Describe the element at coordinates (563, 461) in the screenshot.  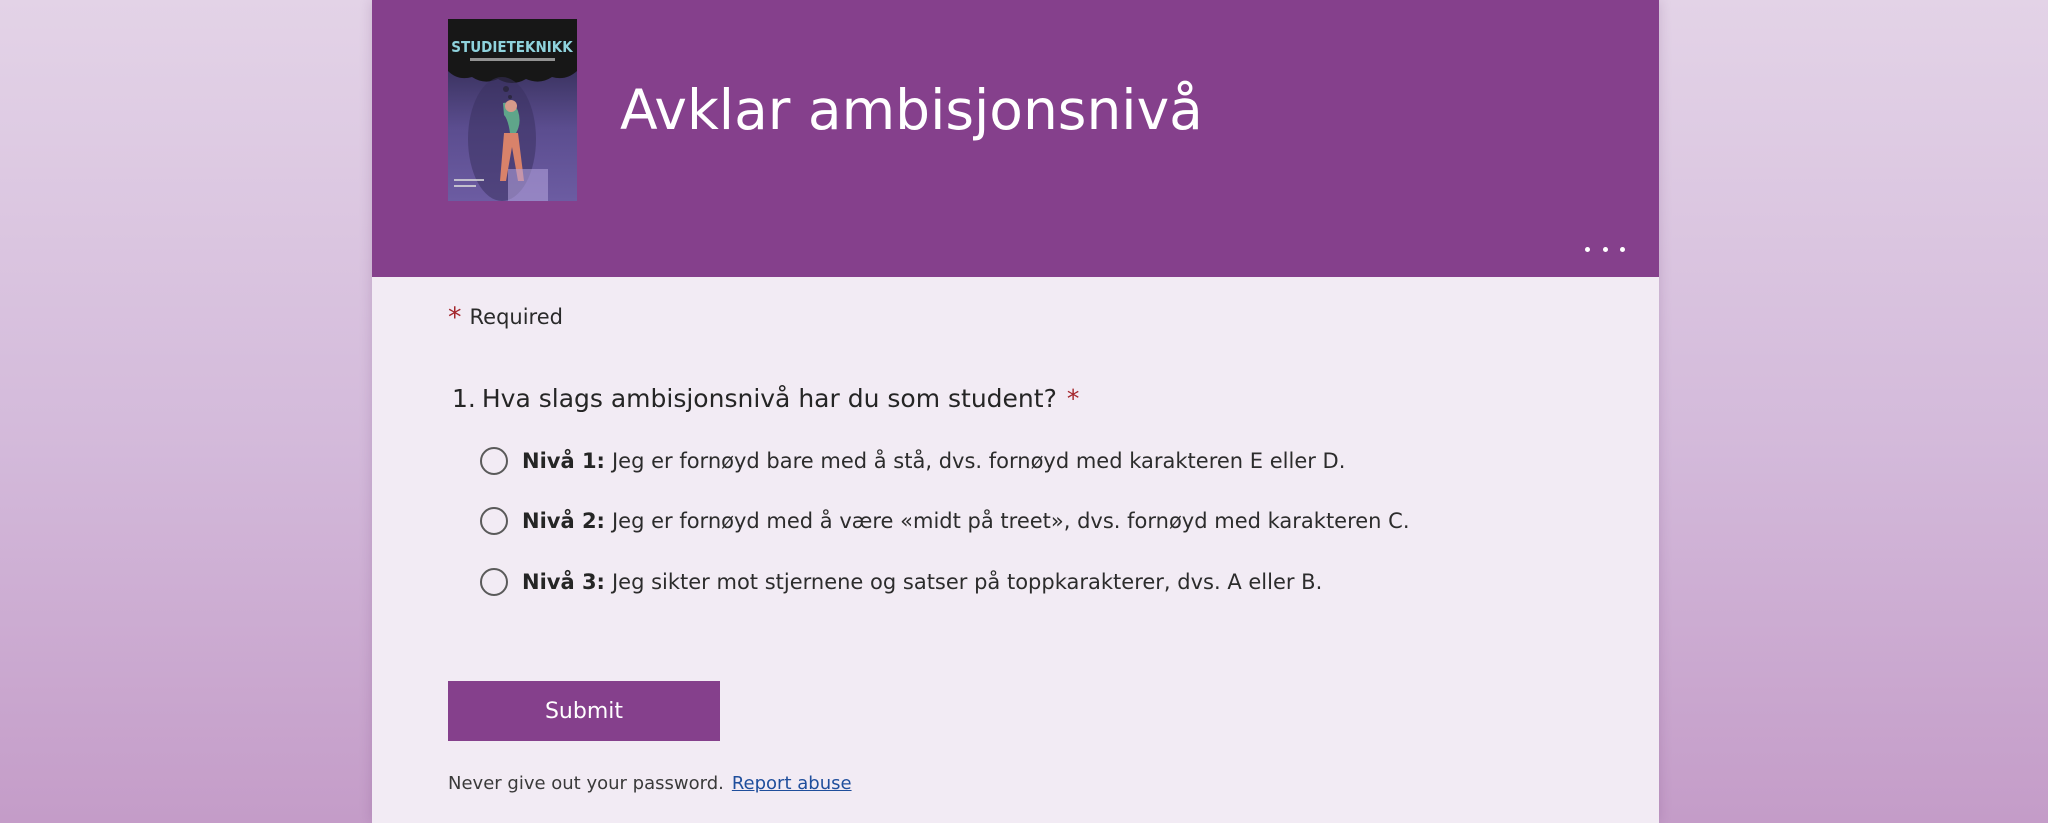
I see `option-label-bold: Nivå 1:` at that location.